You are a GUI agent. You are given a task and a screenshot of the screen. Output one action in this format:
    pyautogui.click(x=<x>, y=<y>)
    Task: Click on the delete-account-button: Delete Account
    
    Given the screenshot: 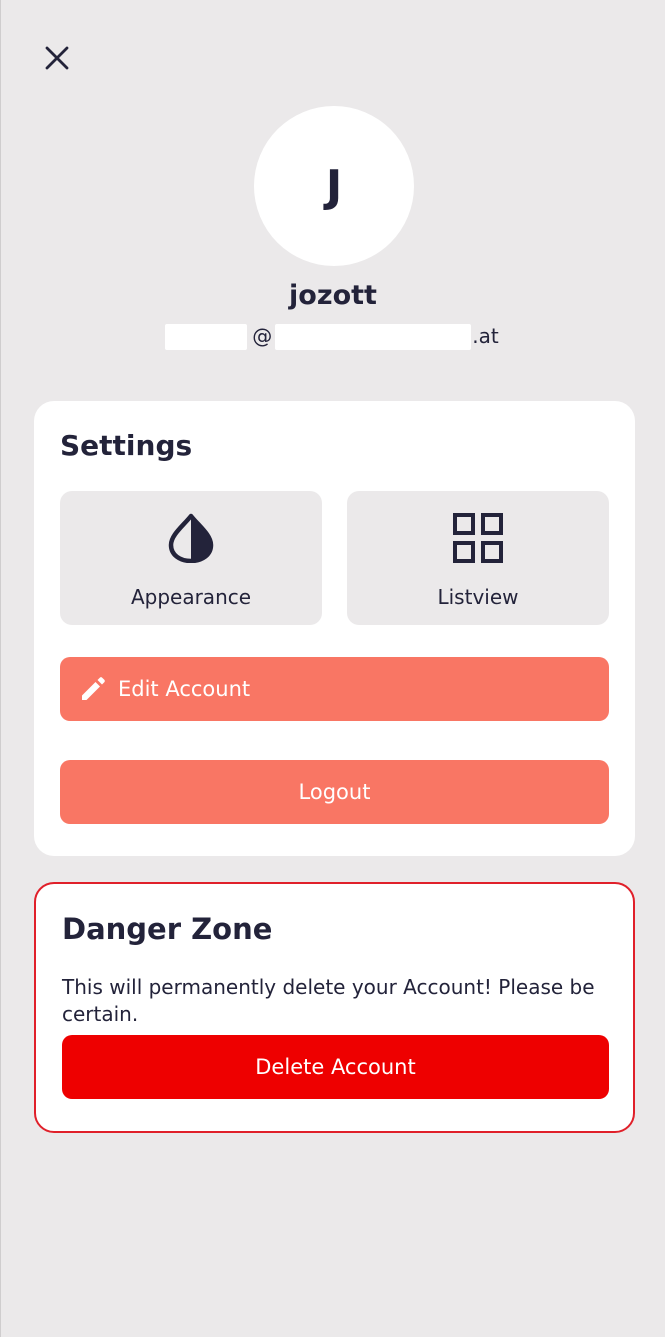 What is the action you would take?
    pyautogui.click(x=335, y=1067)
    